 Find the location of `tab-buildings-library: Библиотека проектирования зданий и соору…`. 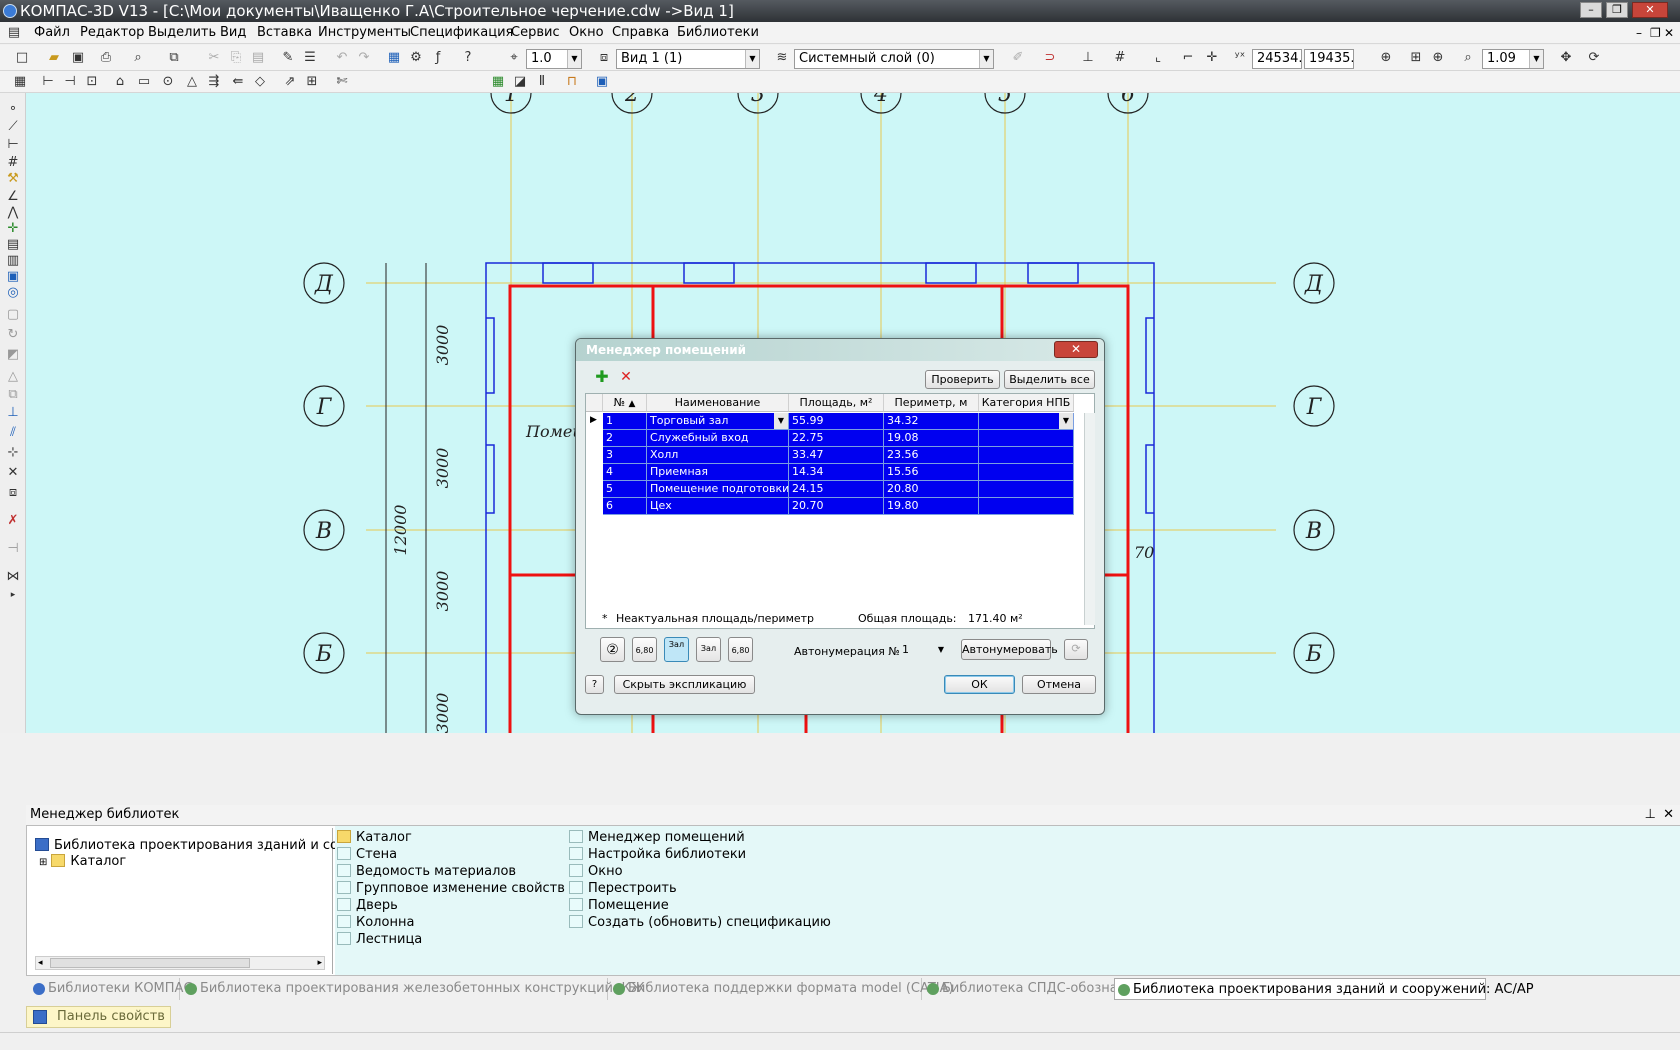

tab-buildings-library: Библиотека проектирования зданий и соору… is located at coordinates (1324, 989).